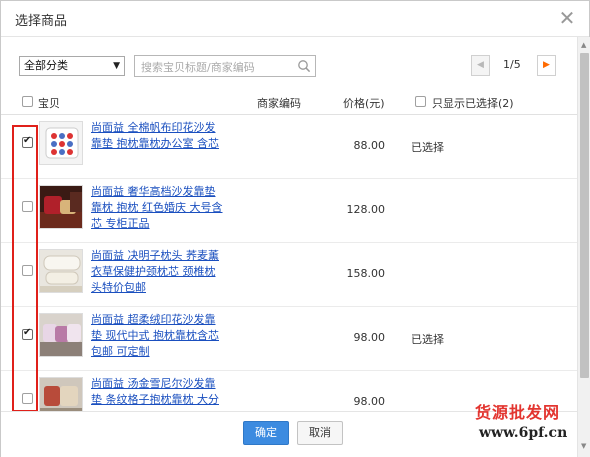  What do you see at coordinates (320, 433) in the screenshot?
I see `cancel-button: 取消` at bounding box center [320, 433].